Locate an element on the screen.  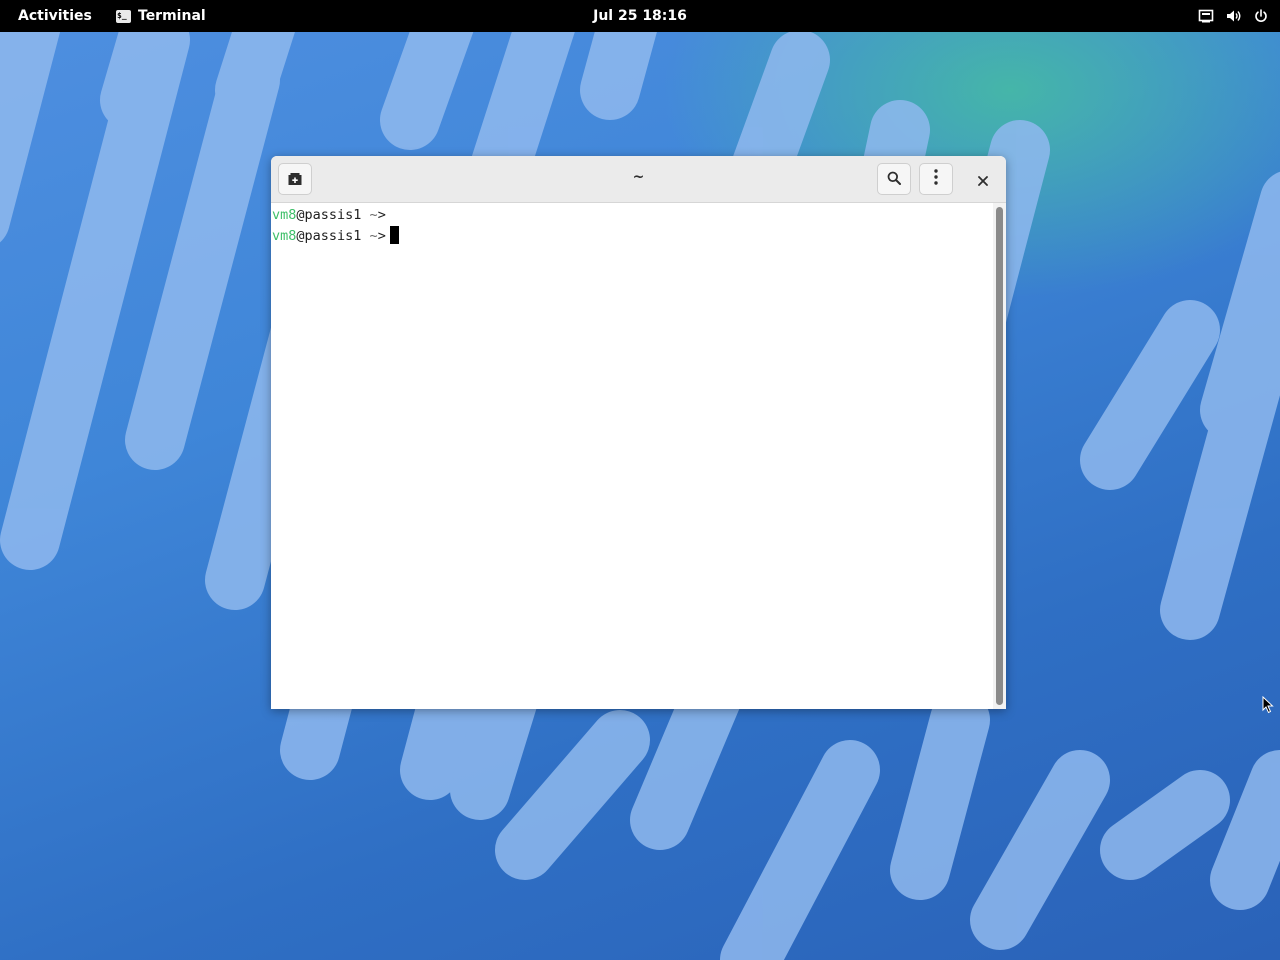
app-menu-button: Terminal is located at coordinates (161, 16).